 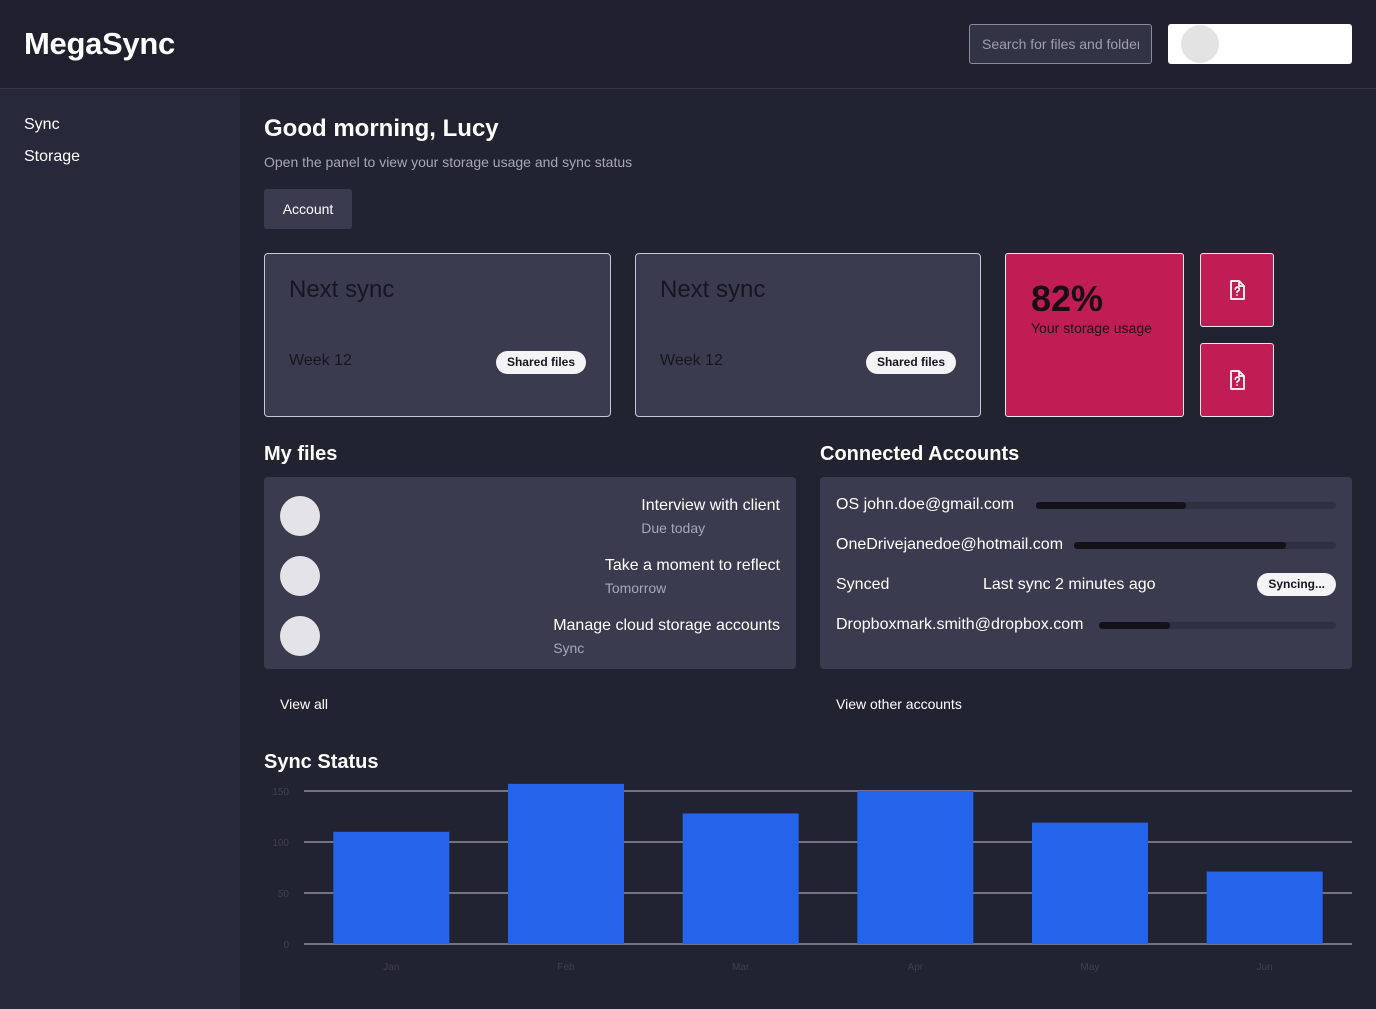 What do you see at coordinates (863, 584) in the screenshot?
I see `sync-status-label: Synced` at bounding box center [863, 584].